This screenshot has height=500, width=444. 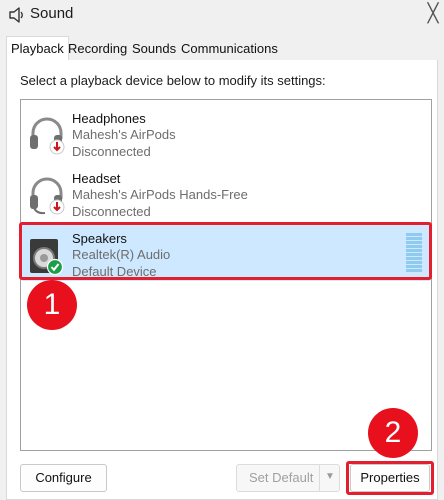 What do you see at coordinates (96, 178) in the screenshot?
I see `device-name: Headset` at bounding box center [96, 178].